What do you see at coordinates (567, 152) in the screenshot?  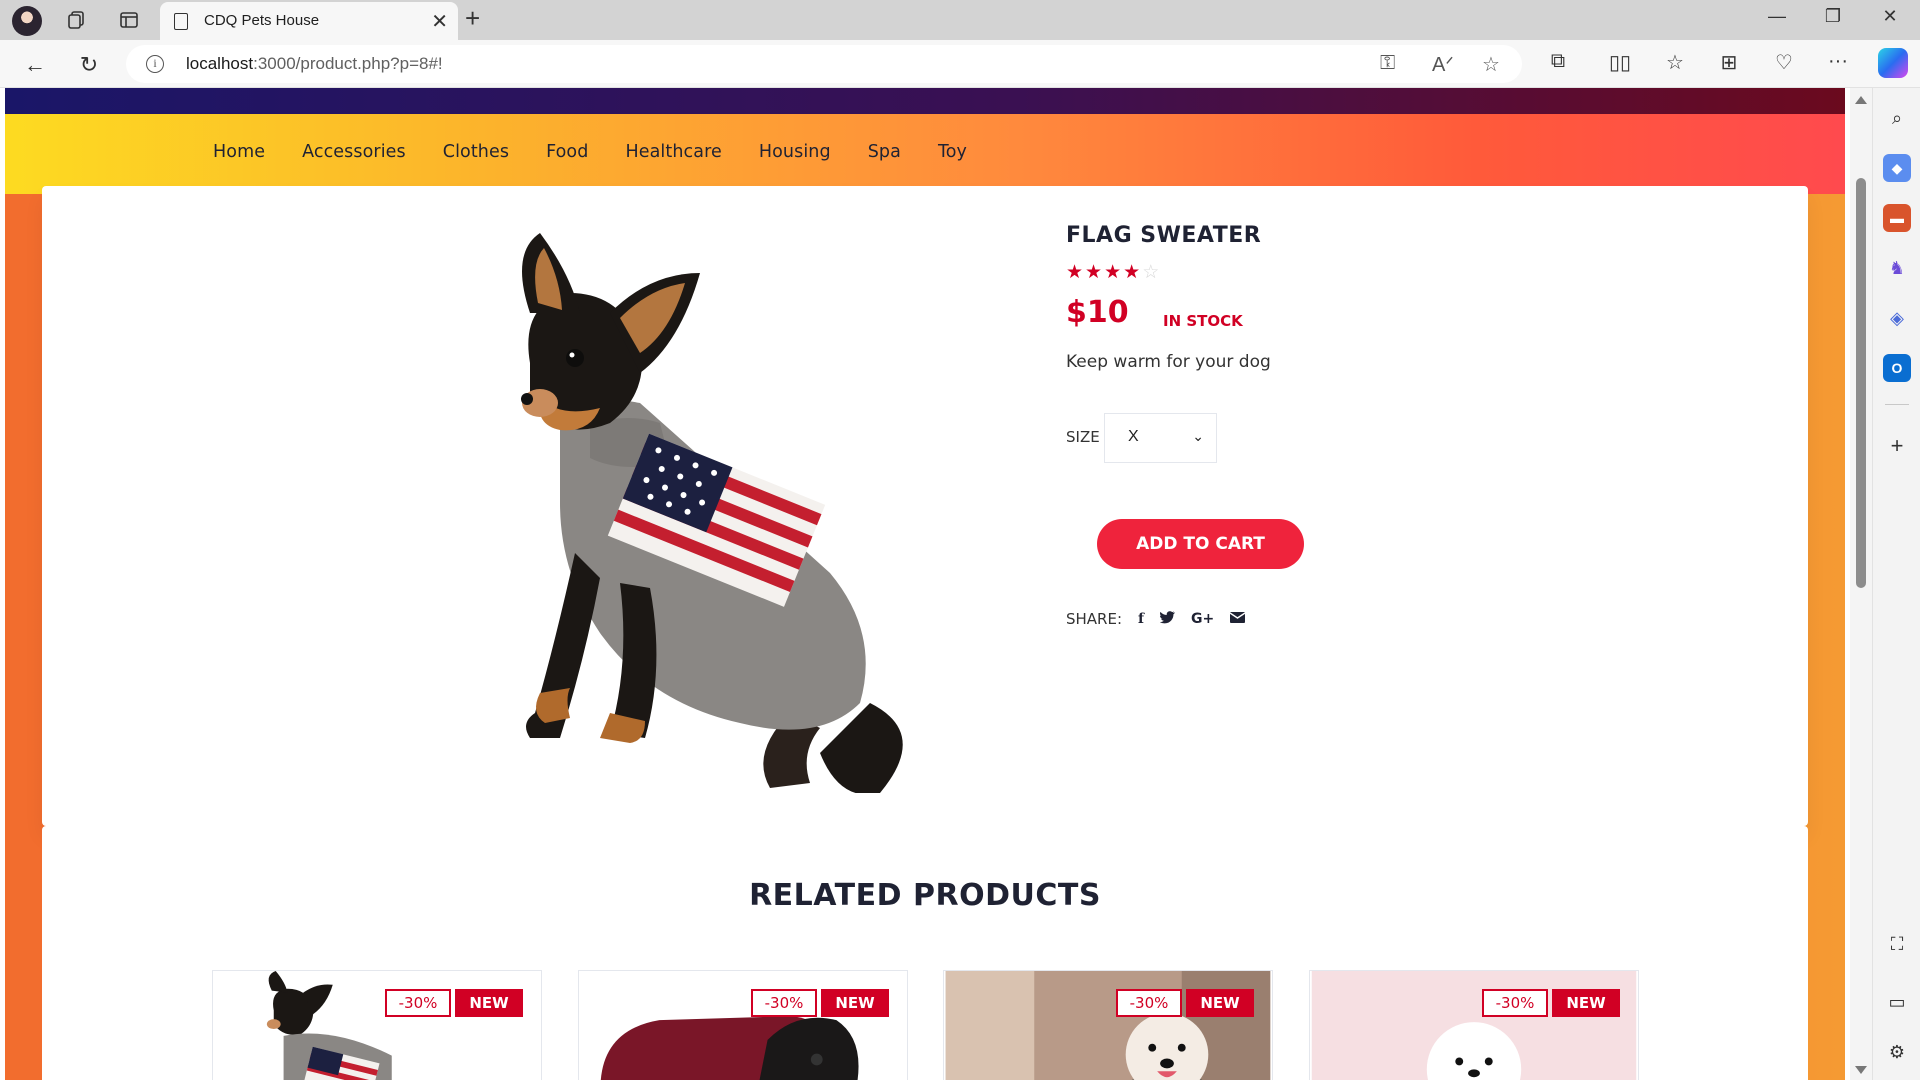 I see `nav-food: Food` at bounding box center [567, 152].